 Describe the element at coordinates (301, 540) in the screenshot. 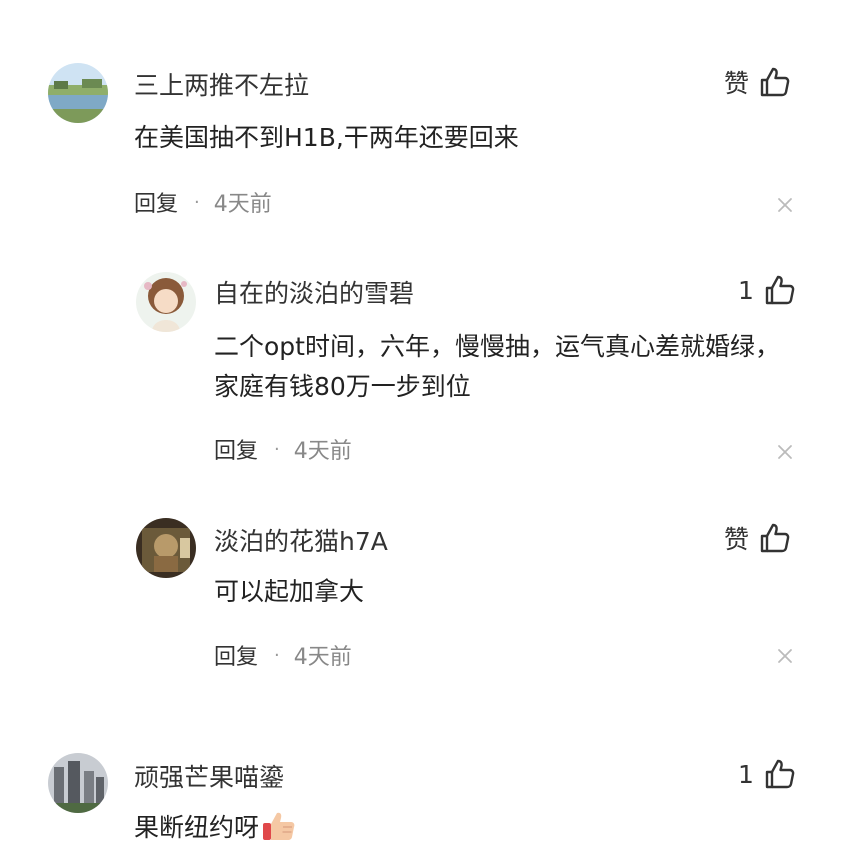

I see `comment-username: 淡泊的花猫h7A` at that location.